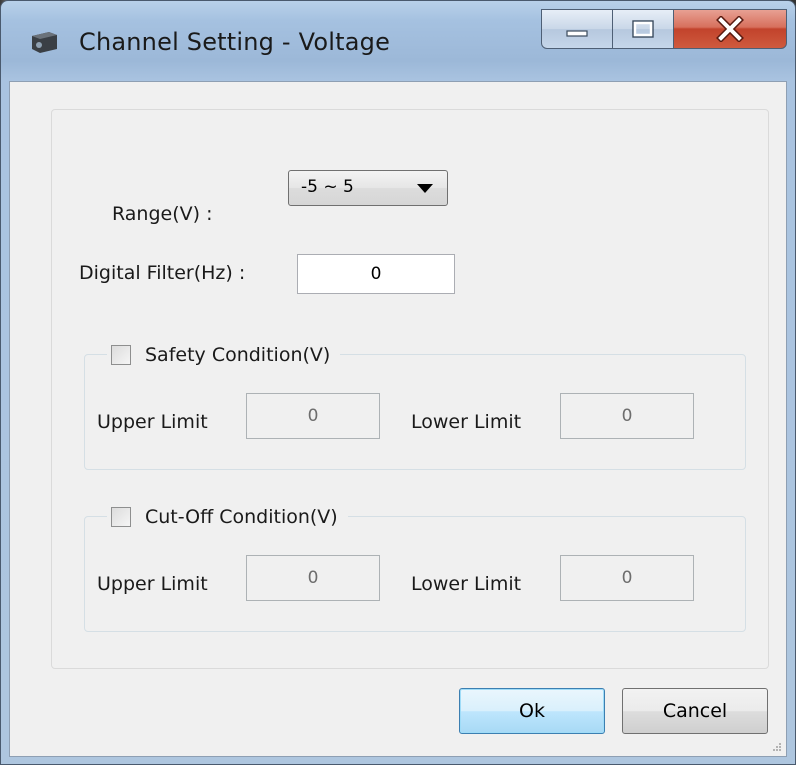  Describe the element at coordinates (777, 747) in the screenshot. I see `resize-grip-icon` at that location.